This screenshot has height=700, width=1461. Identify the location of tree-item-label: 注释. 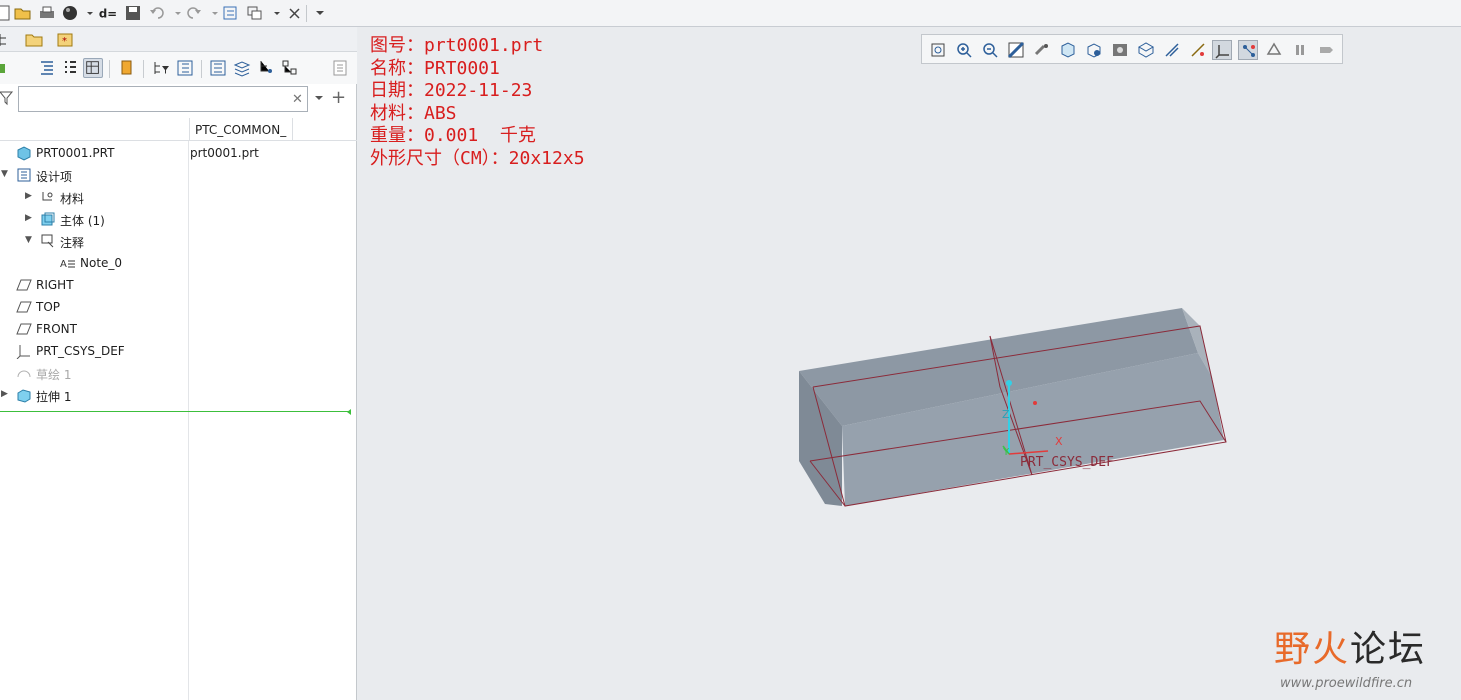
(72, 243).